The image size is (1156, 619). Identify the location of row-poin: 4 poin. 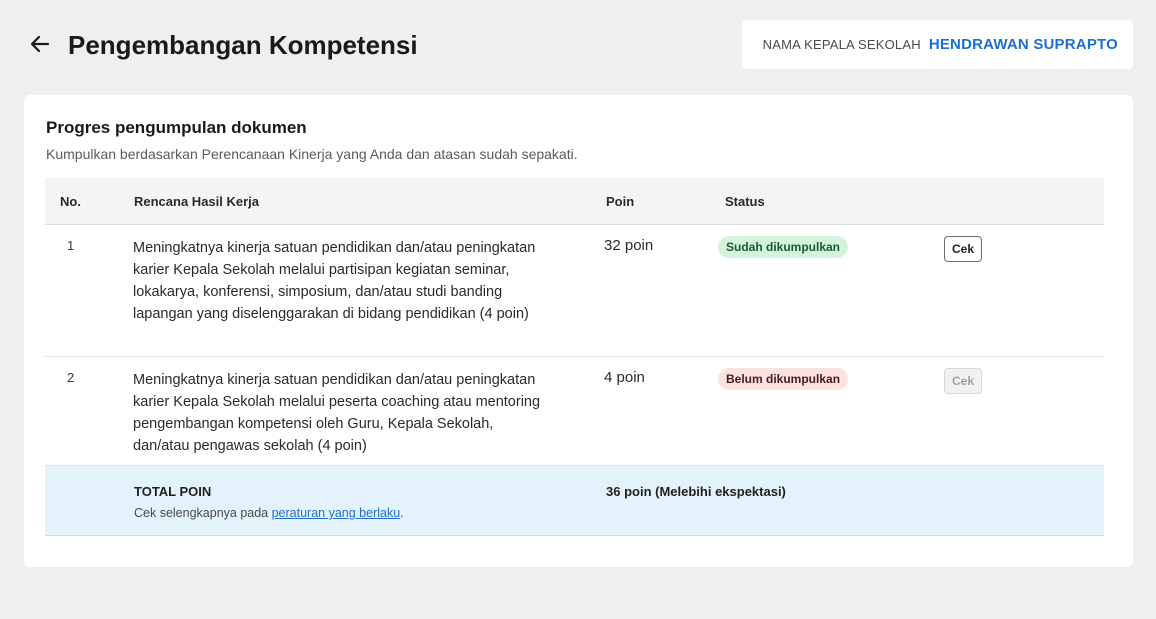
(624, 377).